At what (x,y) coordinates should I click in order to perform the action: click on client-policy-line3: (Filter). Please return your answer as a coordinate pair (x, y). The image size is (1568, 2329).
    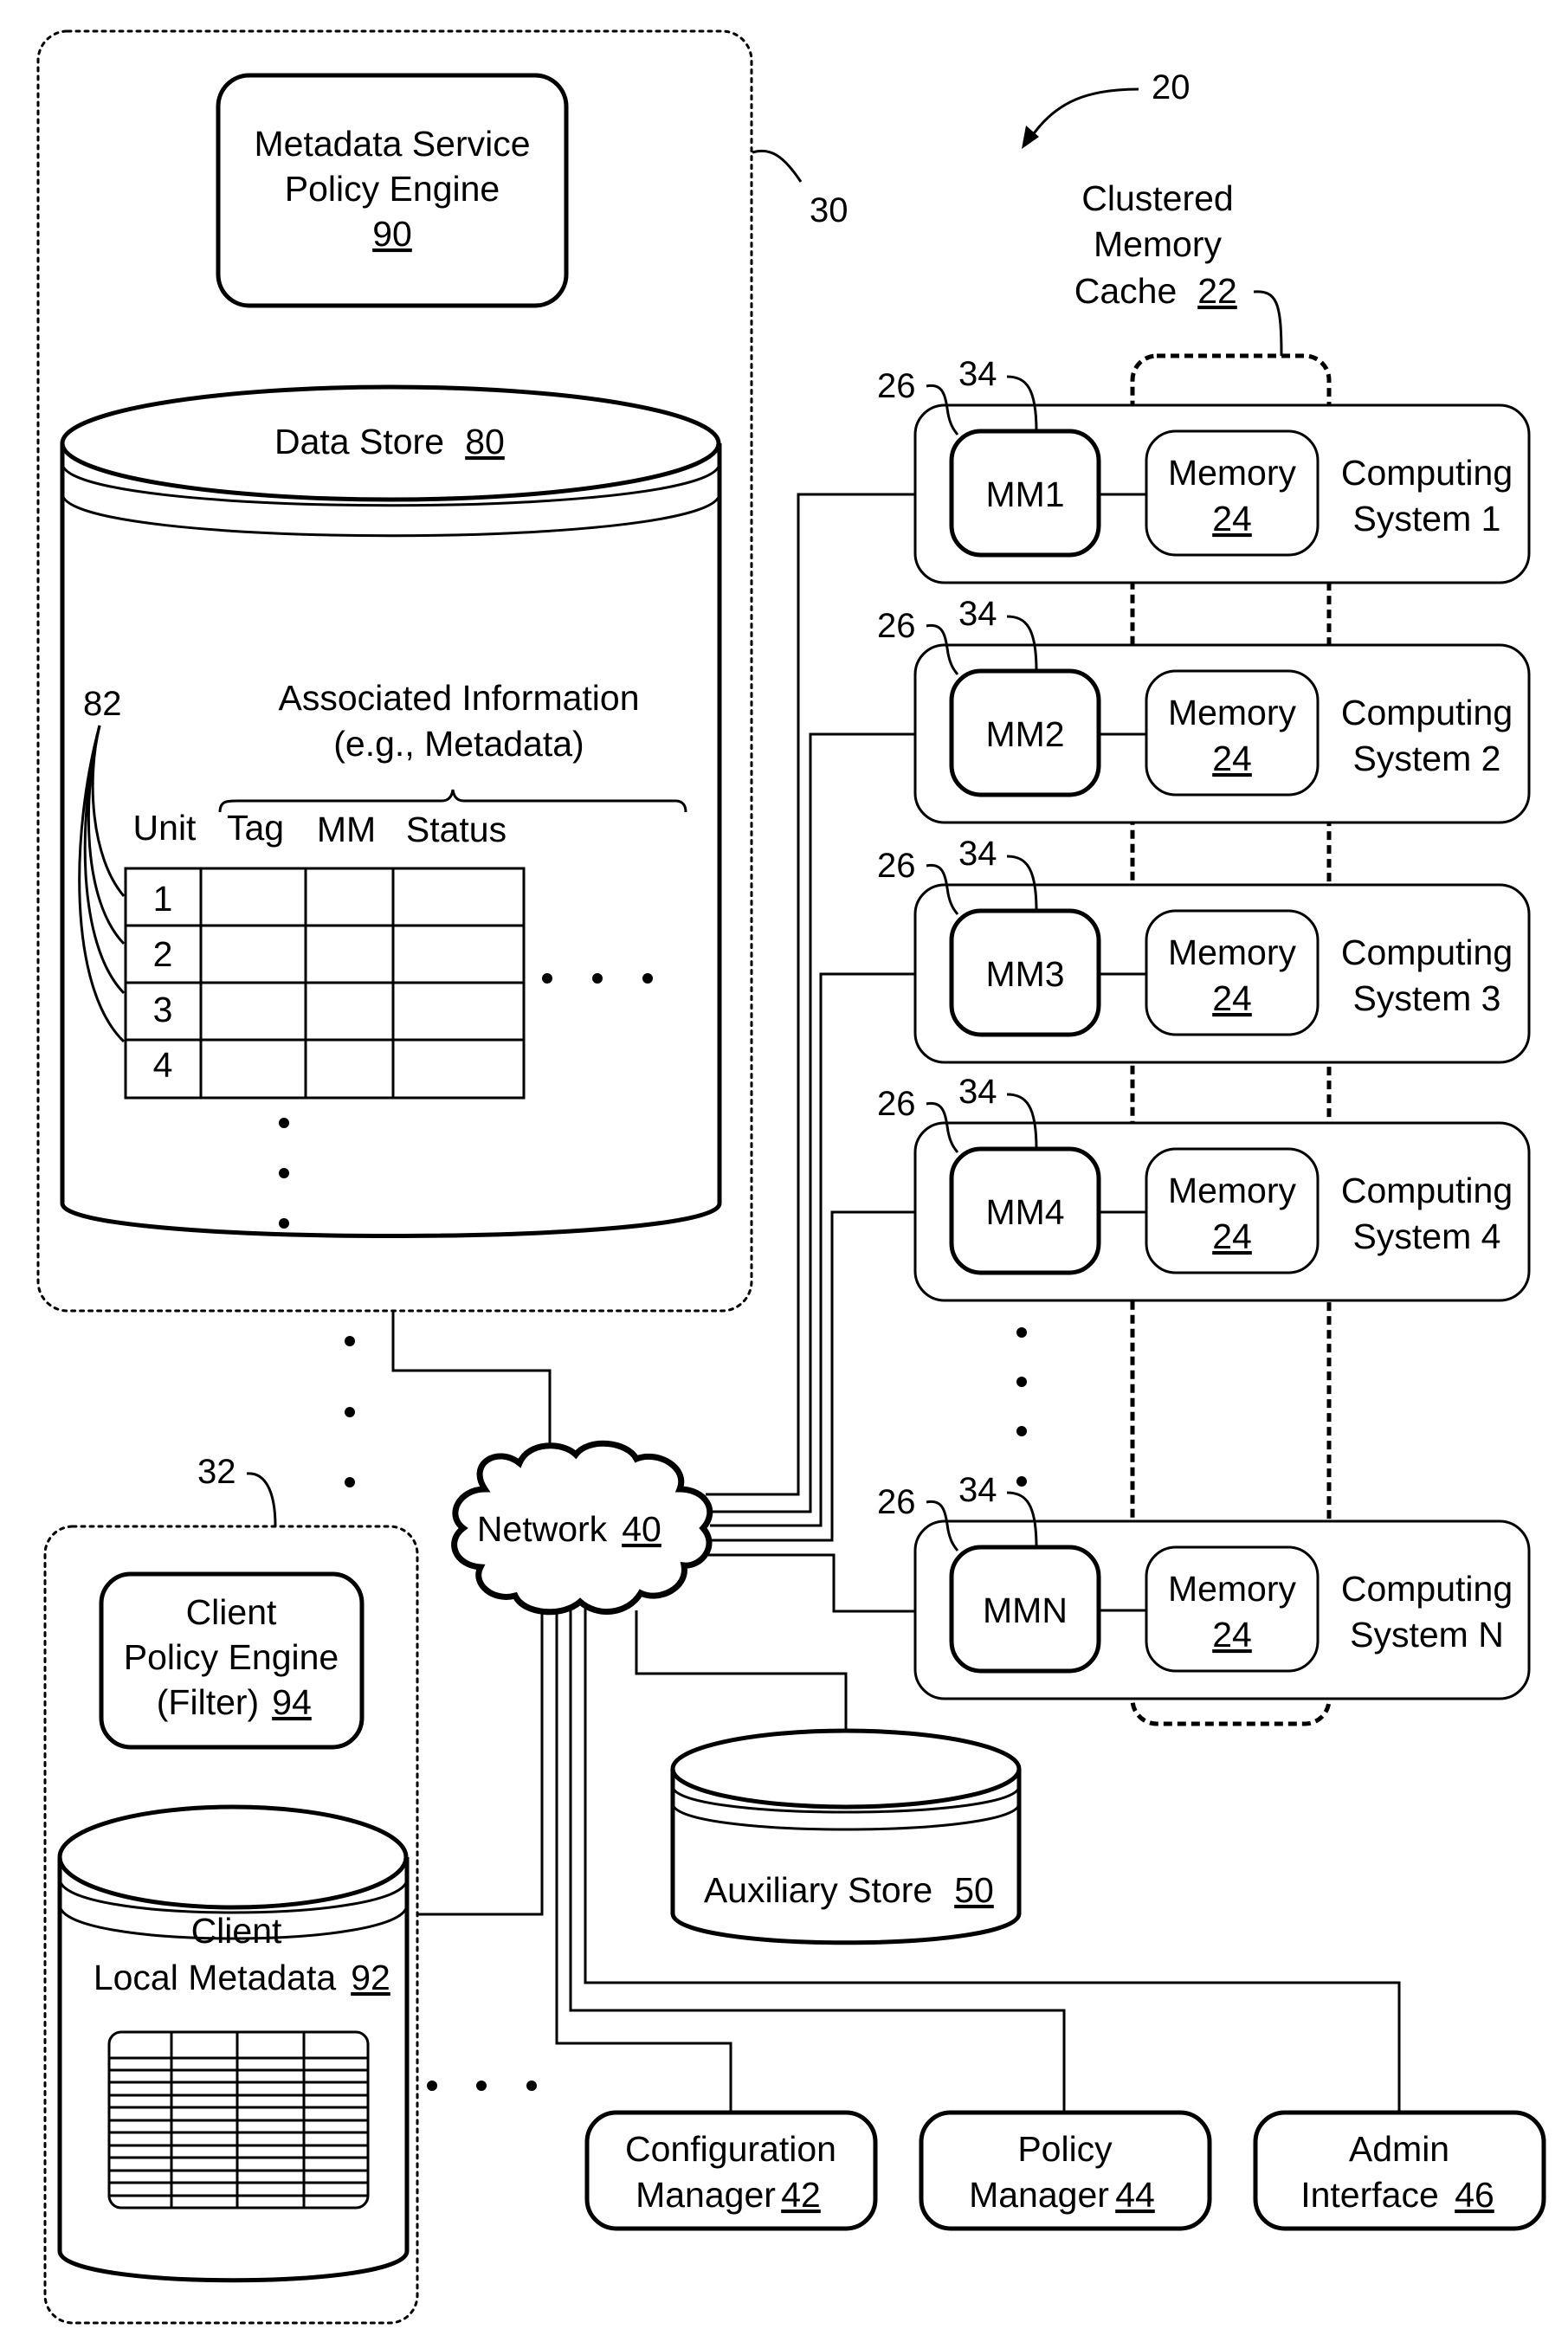
    Looking at the image, I should click on (208, 1702).